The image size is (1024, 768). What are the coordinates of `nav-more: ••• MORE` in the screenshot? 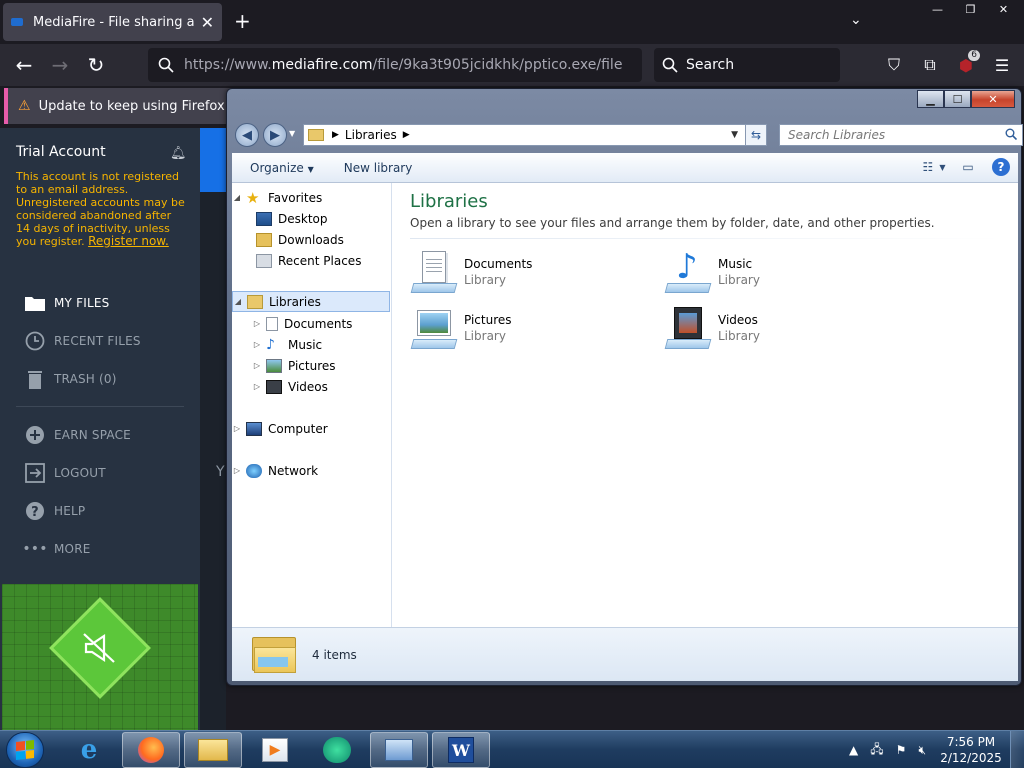 It's located at (56, 549).